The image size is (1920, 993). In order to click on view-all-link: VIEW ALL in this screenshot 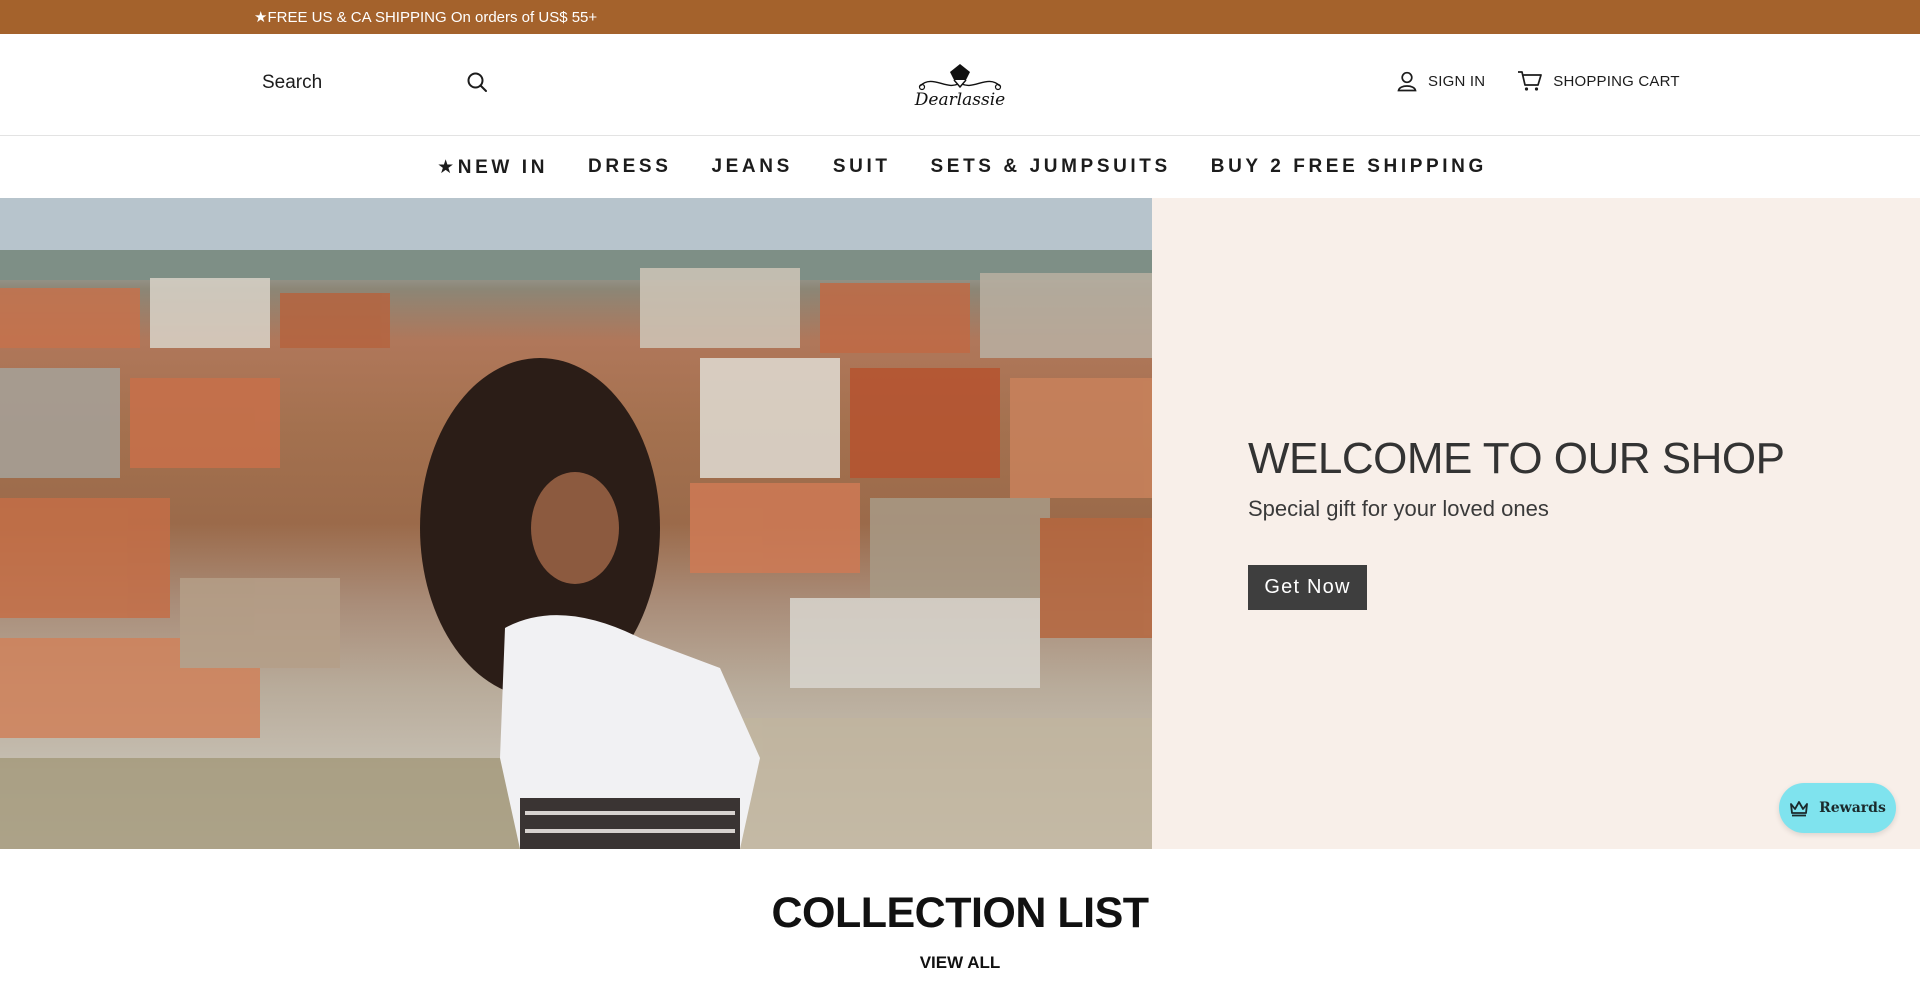, I will do `click(960, 963)`.